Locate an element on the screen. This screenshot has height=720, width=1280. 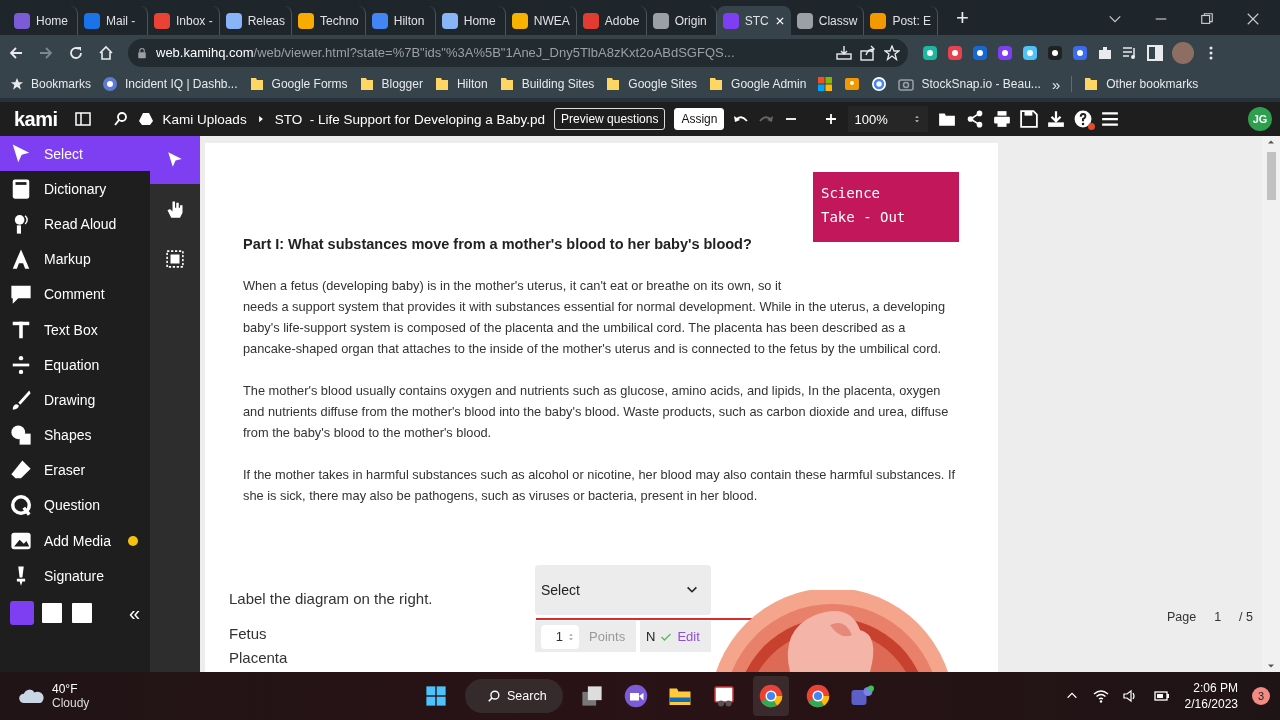
wifi-icon is located at coordinates (1100, 696).